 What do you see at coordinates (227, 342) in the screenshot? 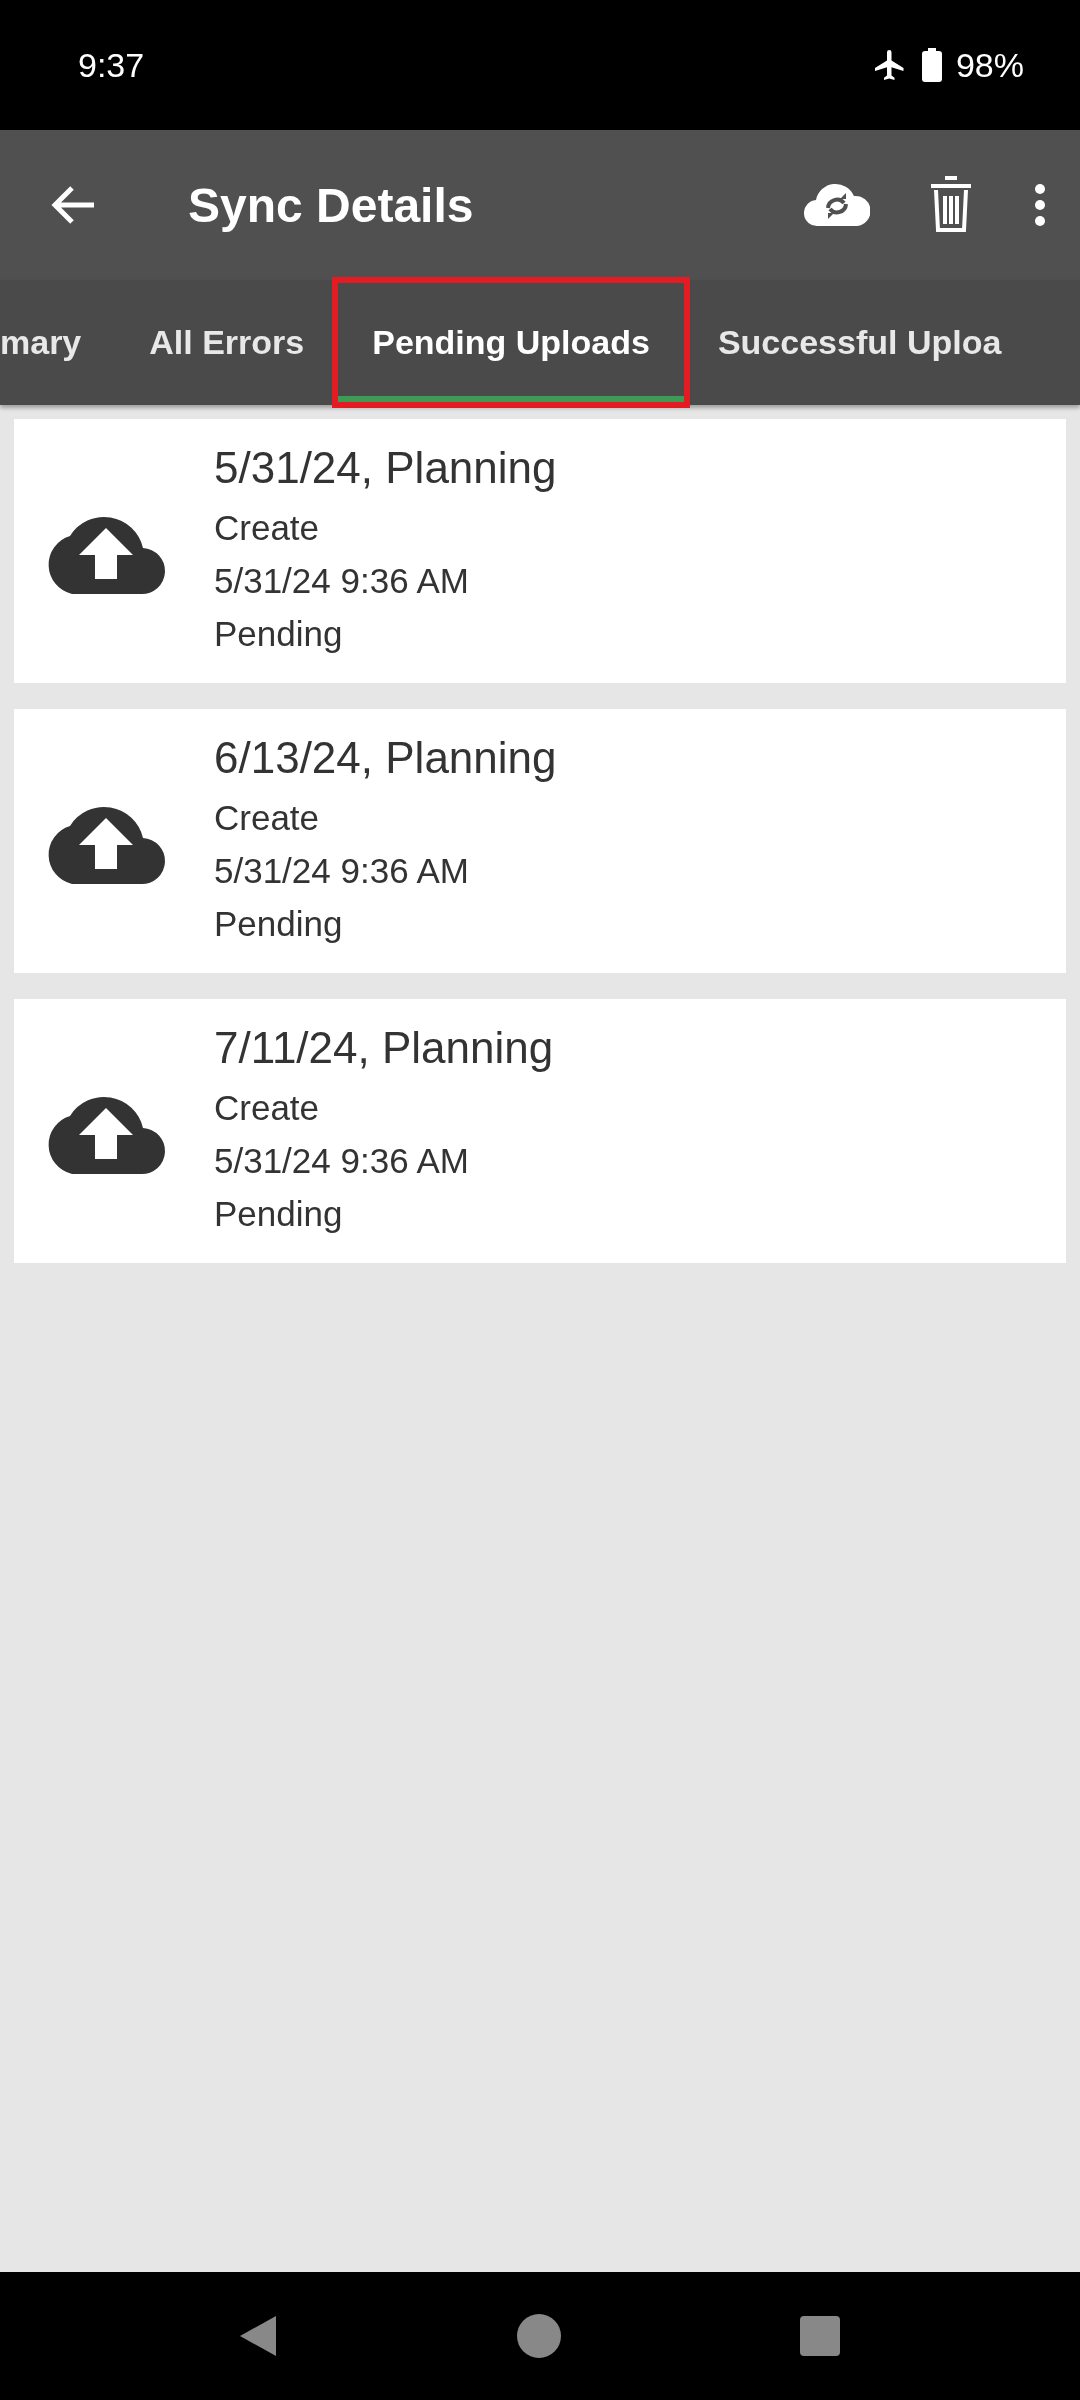
I see `tab: All Errors` at bounding box center [227, 342].